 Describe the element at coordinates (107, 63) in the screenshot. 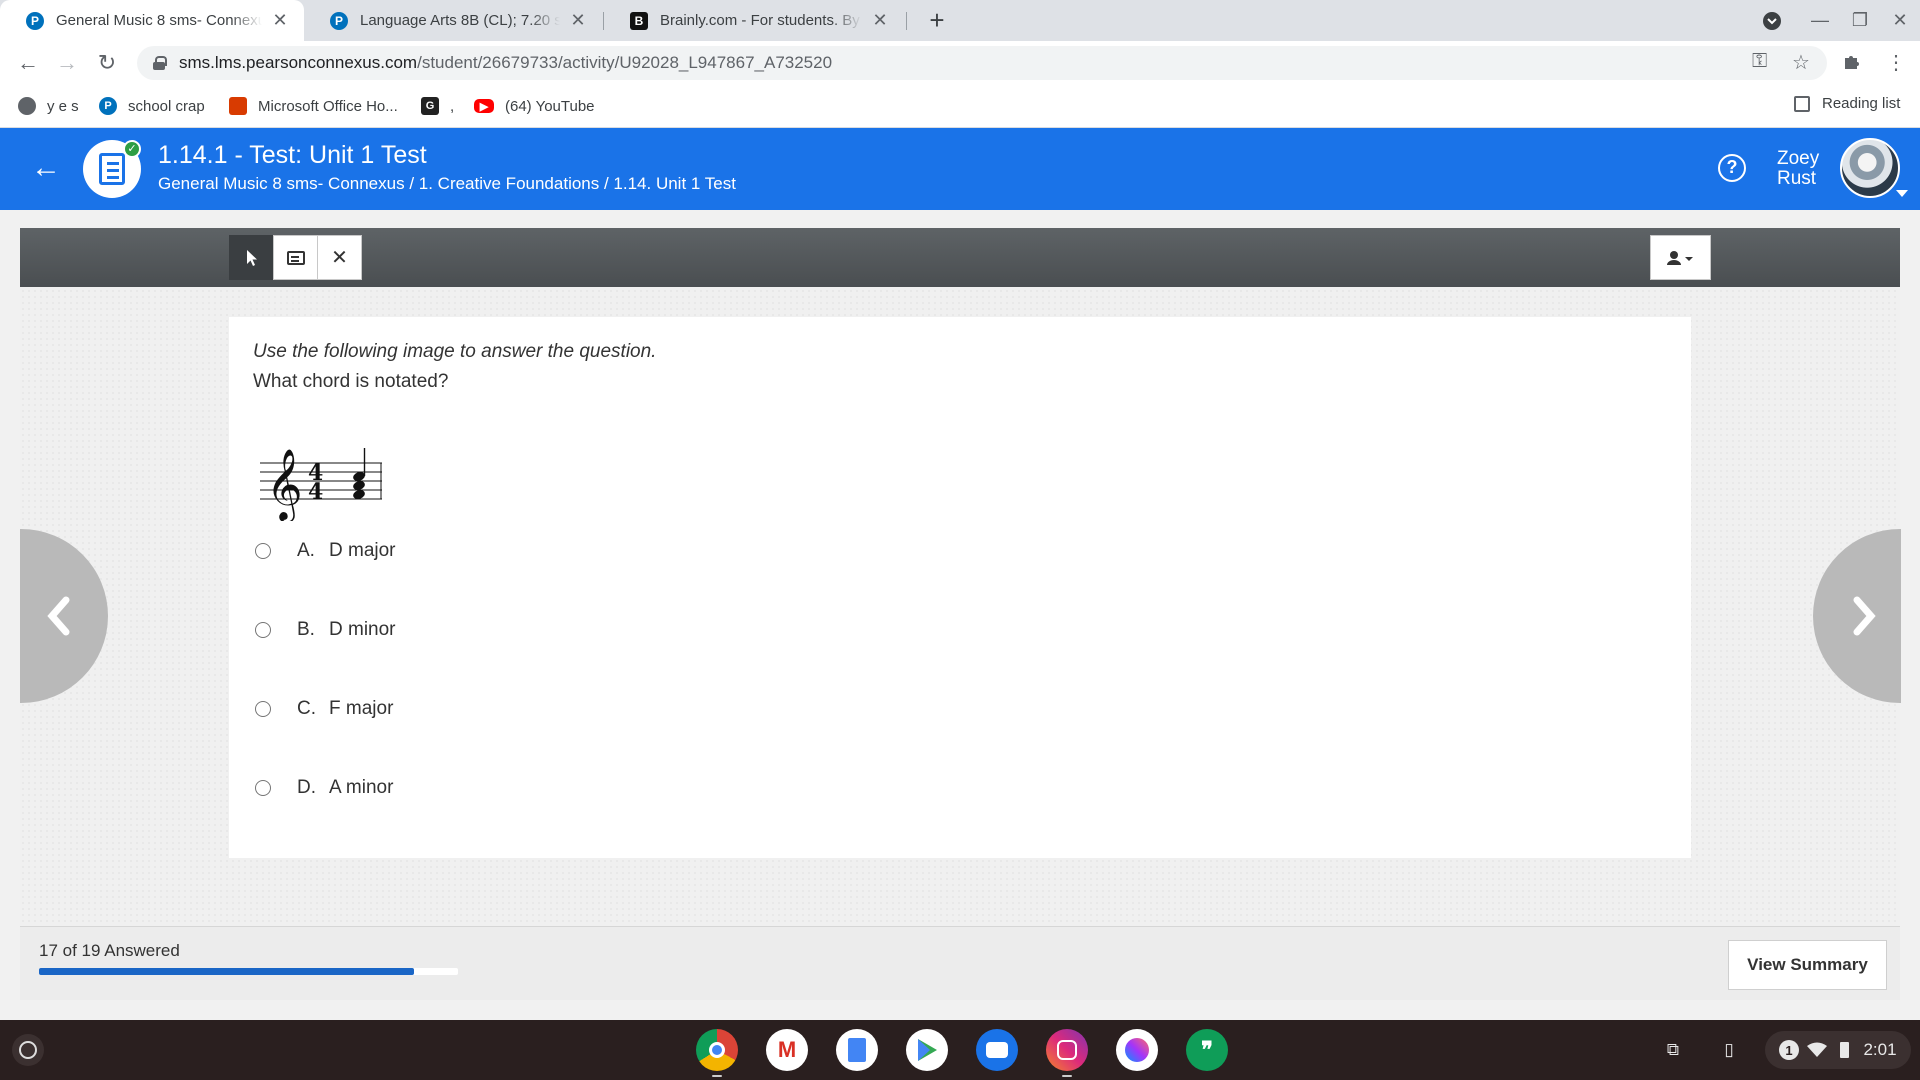

I see `reload-icon: ↻` at that location.